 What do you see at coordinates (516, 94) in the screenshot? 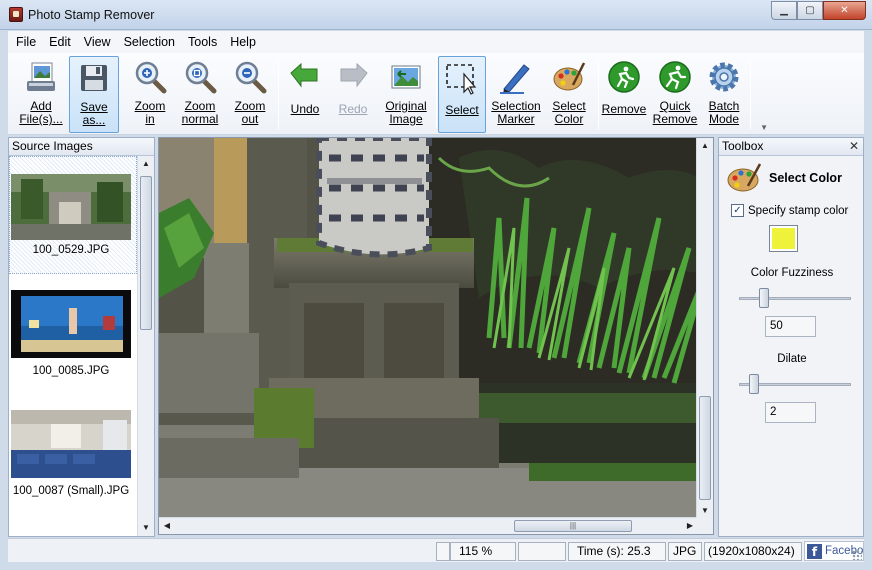
I see `selection-marker-button: Selection Marker` at bounding box center [516, 94].